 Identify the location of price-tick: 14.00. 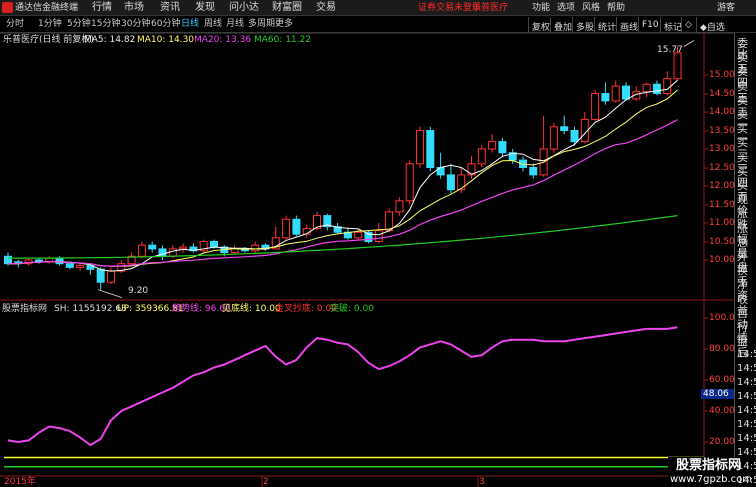
(722, 112).